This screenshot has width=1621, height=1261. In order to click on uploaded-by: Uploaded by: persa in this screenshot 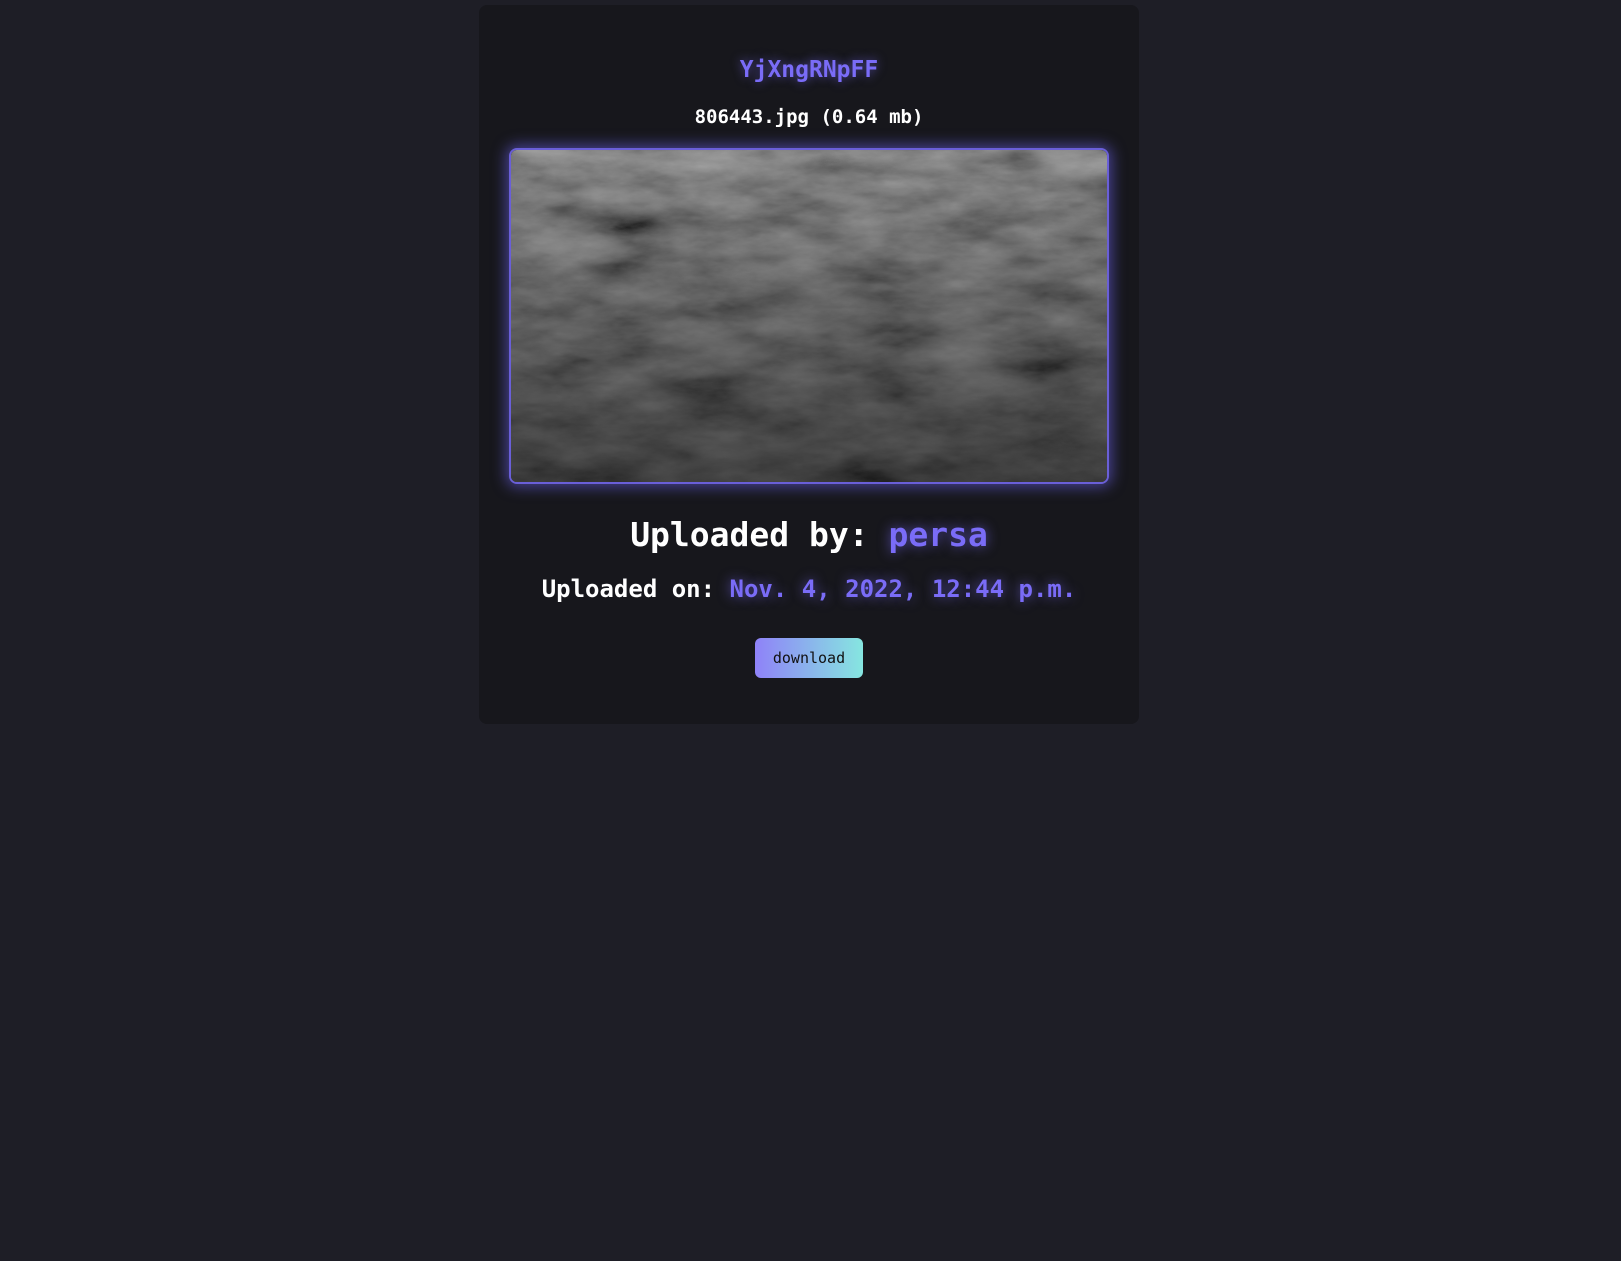, I will do `click(809, 534)`.